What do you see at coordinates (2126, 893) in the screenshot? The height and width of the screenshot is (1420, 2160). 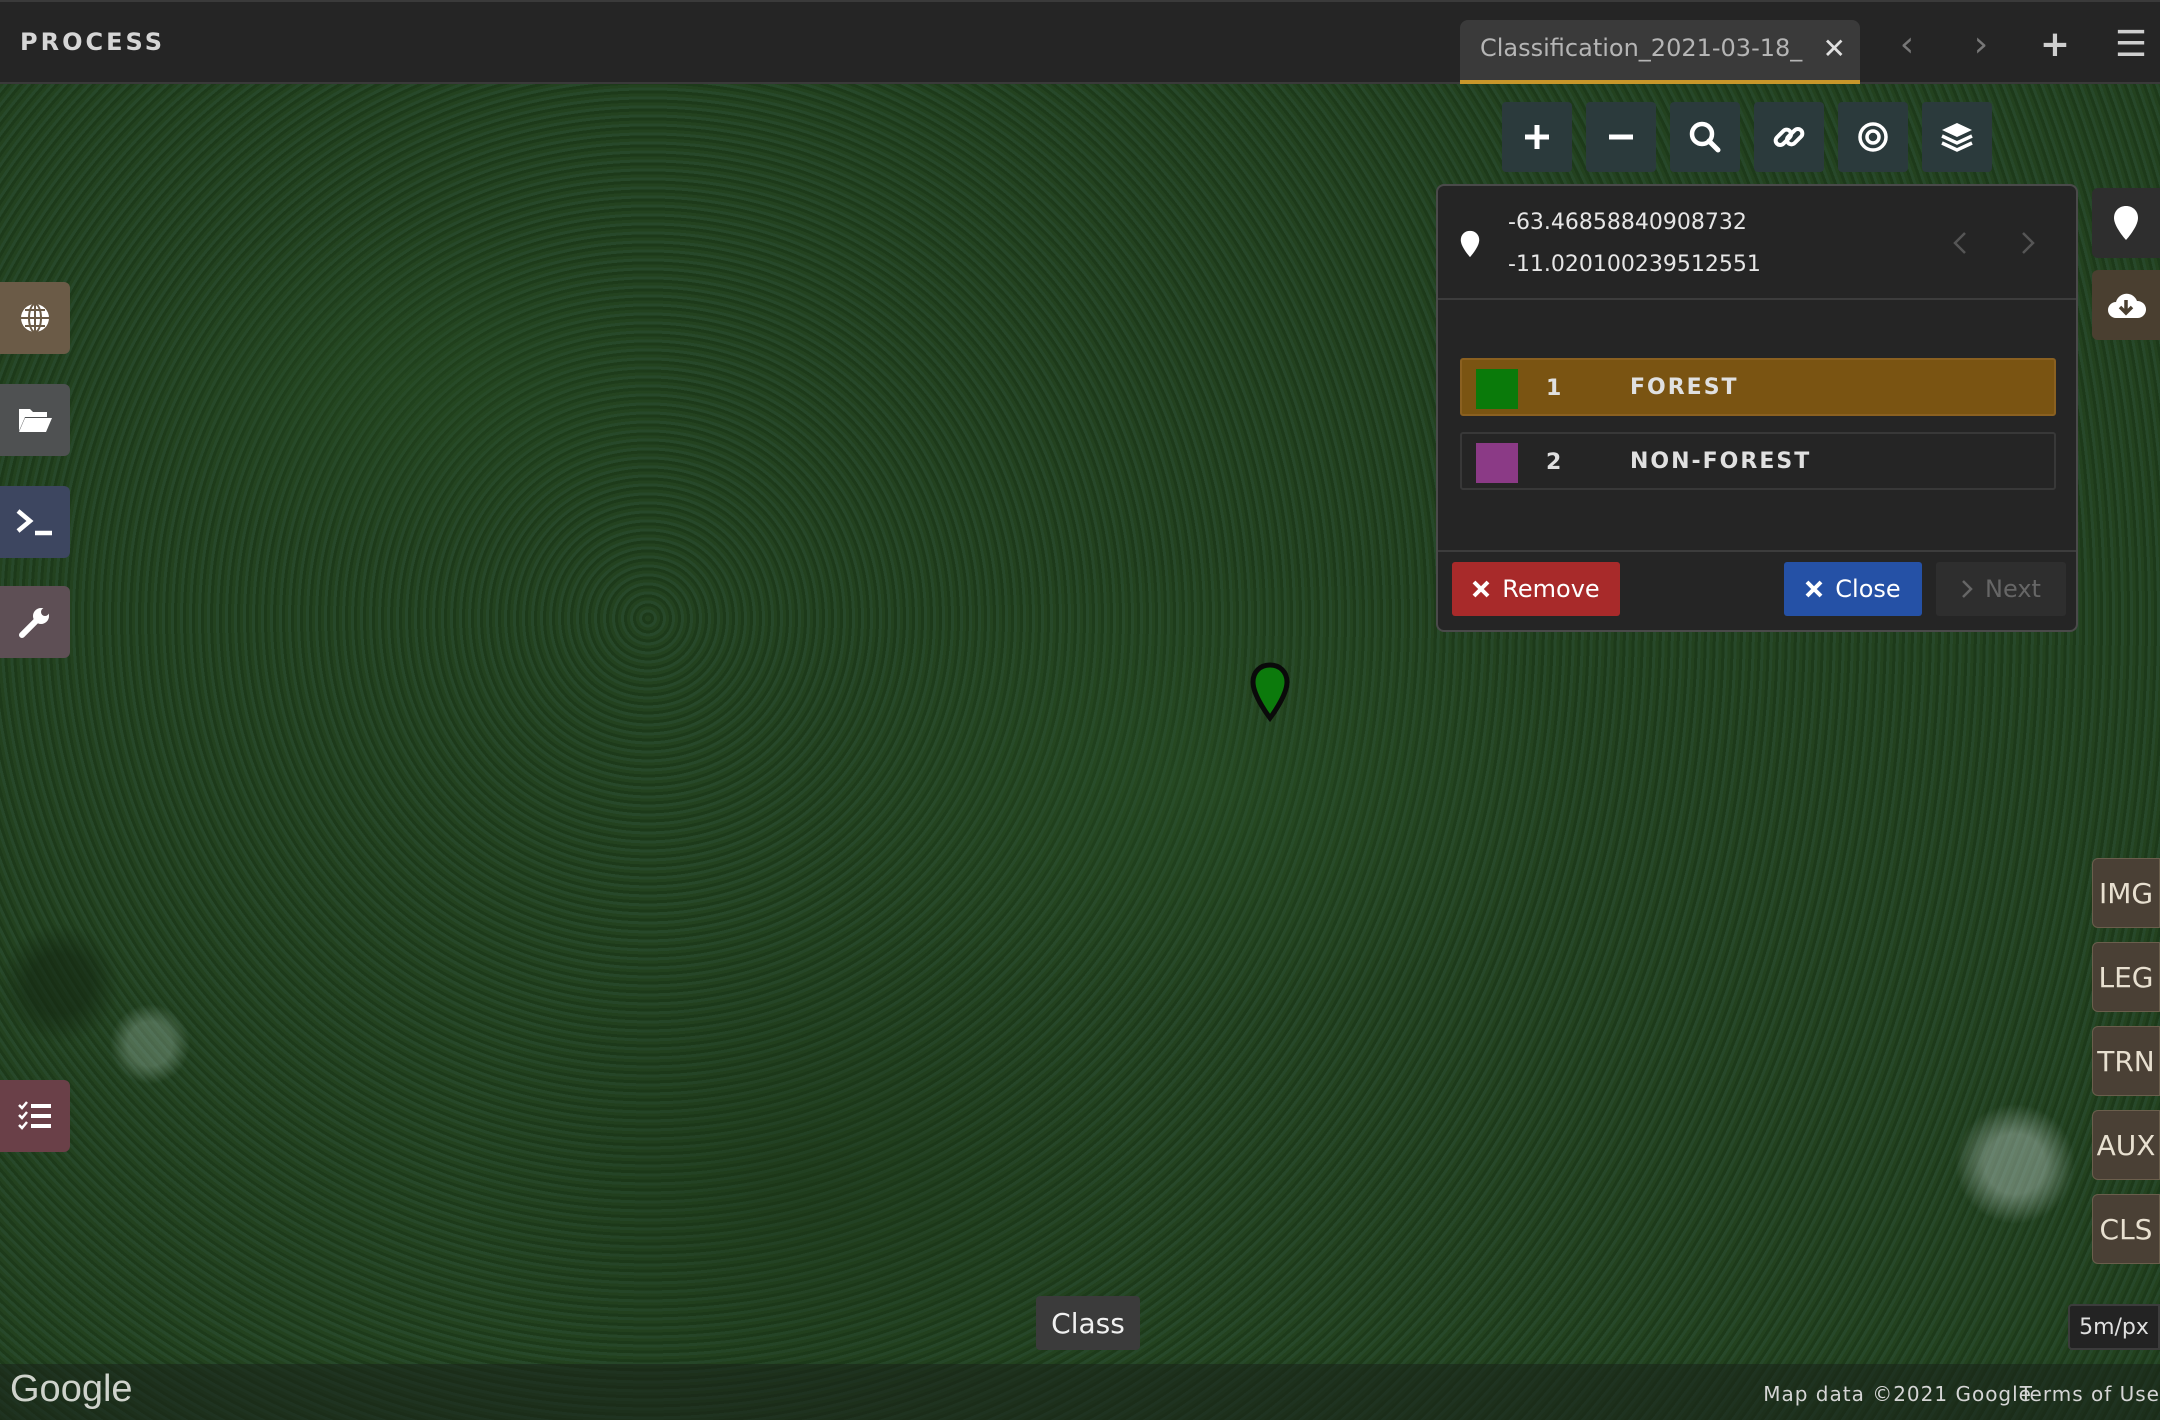 I see `tab-img: IMG` at bounding box center [2126, 893].